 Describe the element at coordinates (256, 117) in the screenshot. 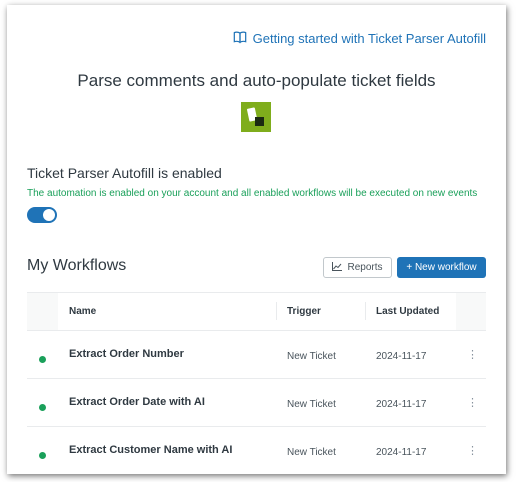

I see `app-logo` at that location.